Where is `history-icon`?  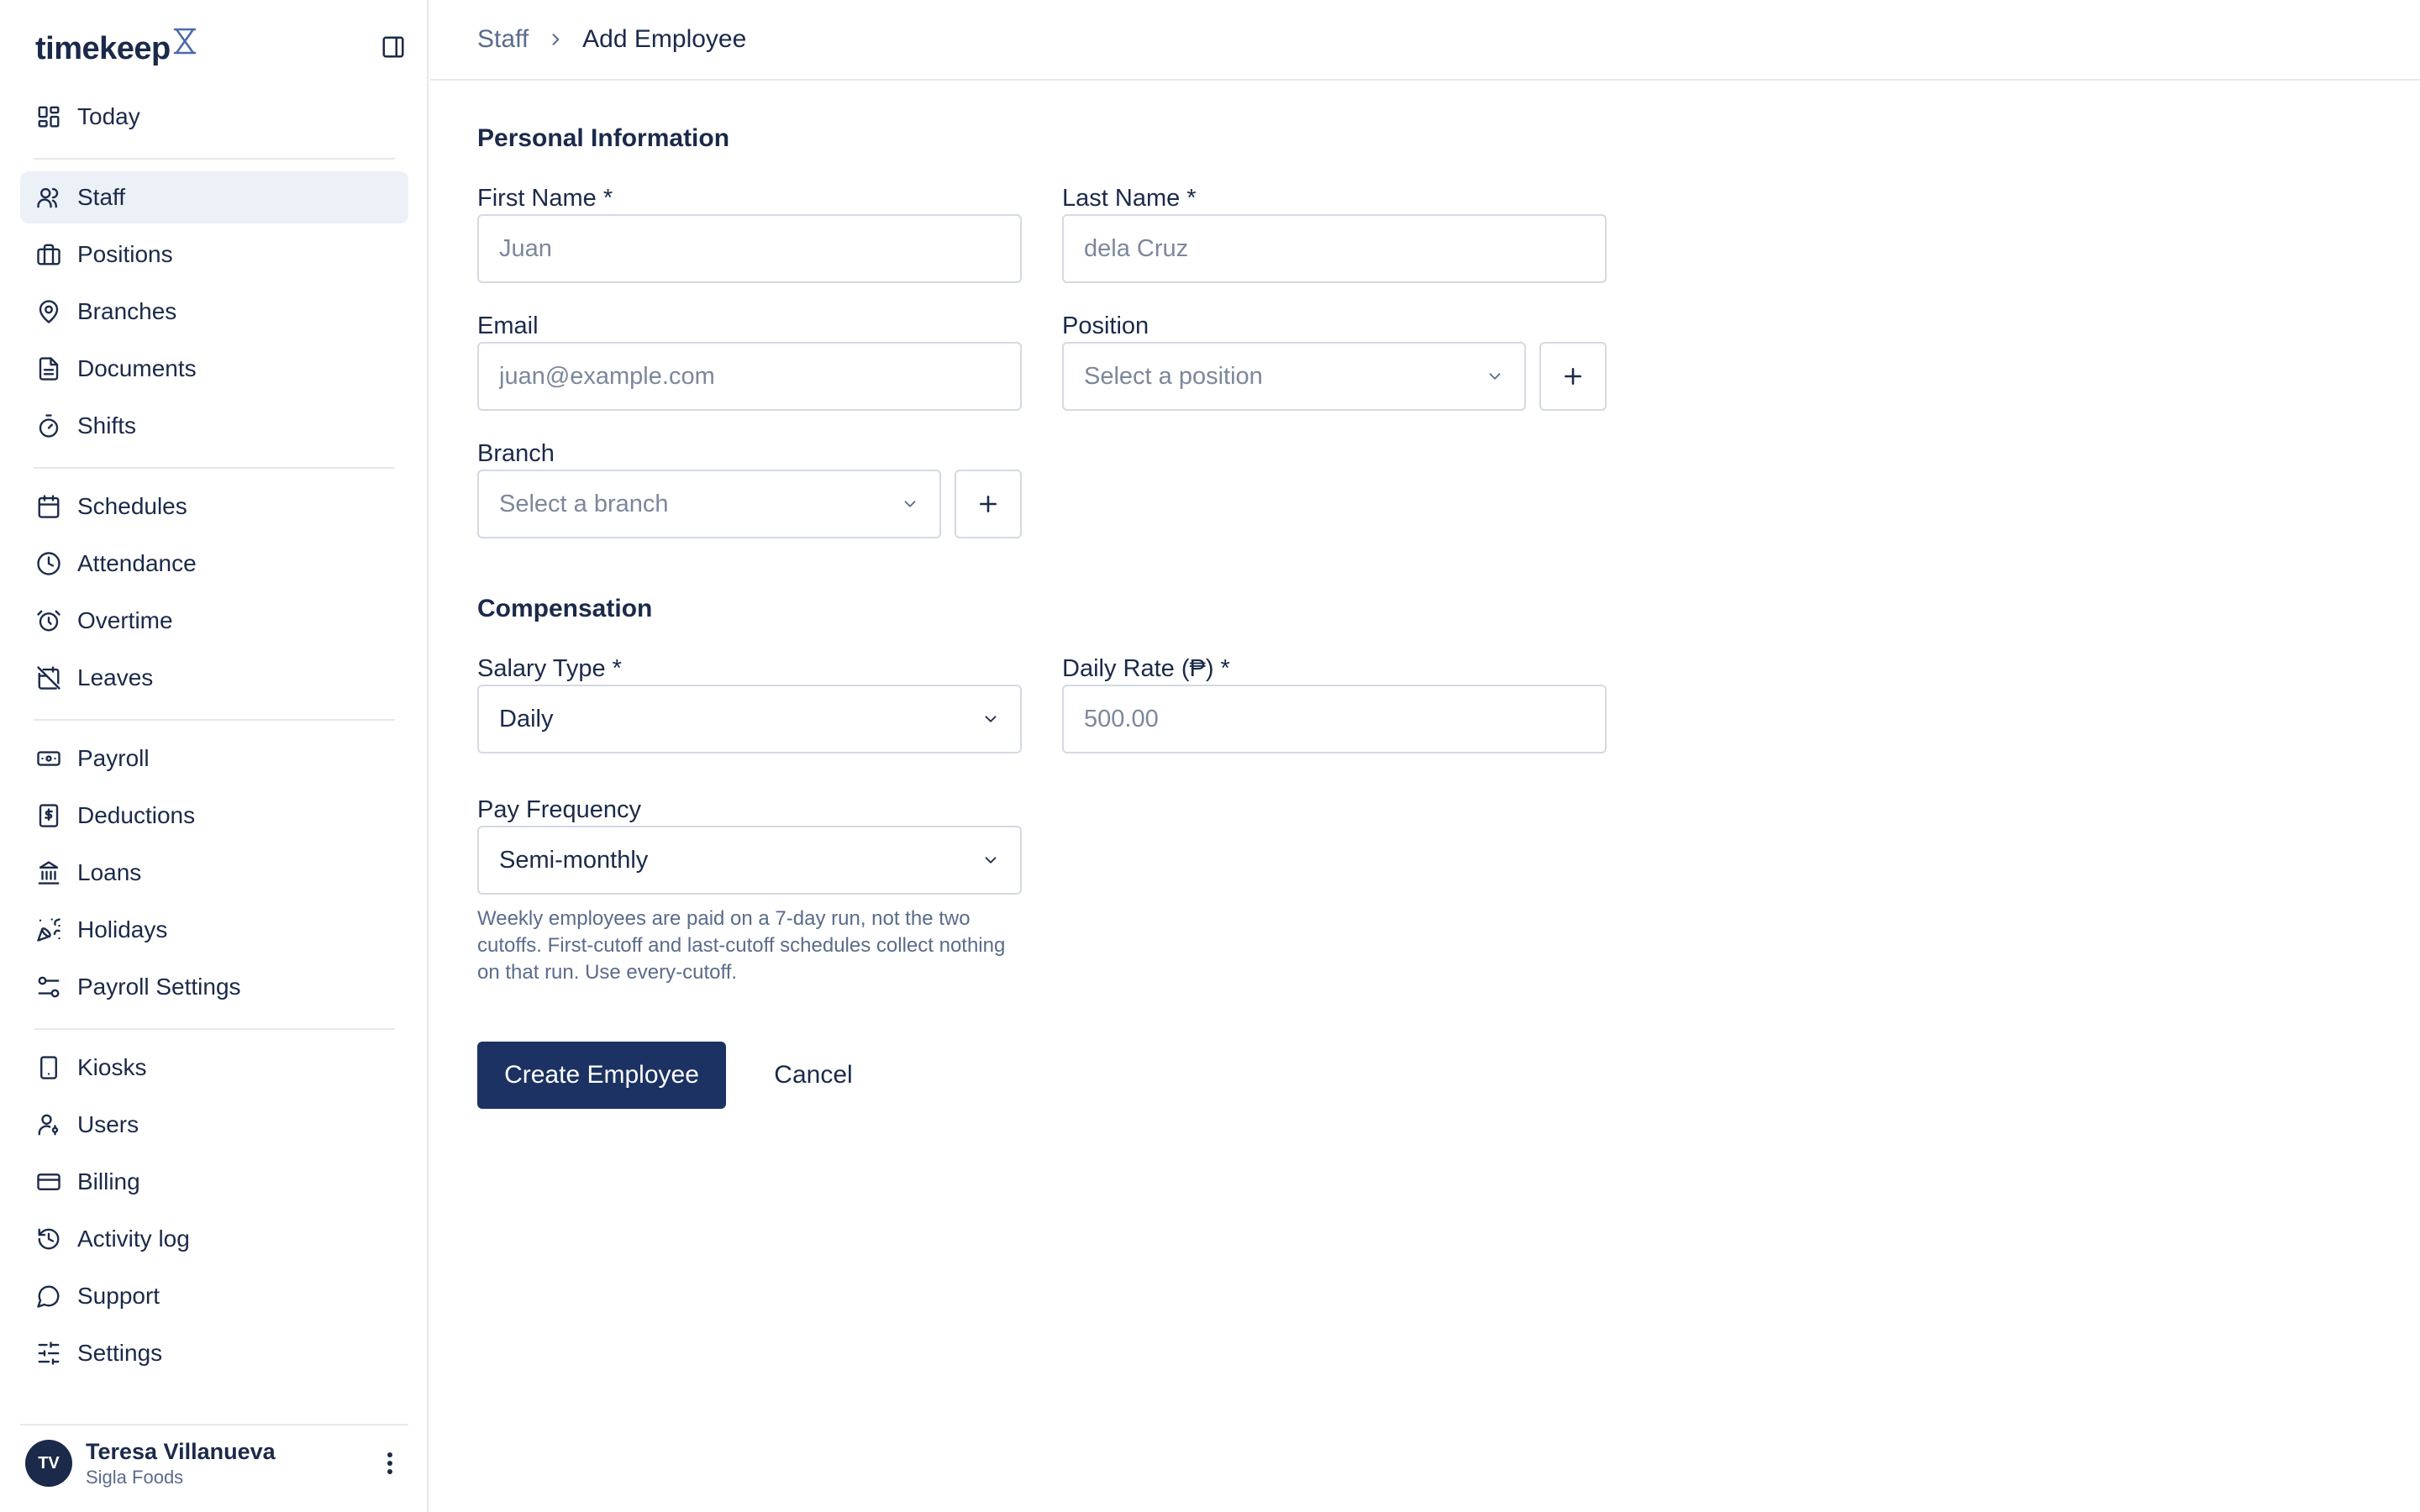 history-icon is located at coordinates (49, 1239).